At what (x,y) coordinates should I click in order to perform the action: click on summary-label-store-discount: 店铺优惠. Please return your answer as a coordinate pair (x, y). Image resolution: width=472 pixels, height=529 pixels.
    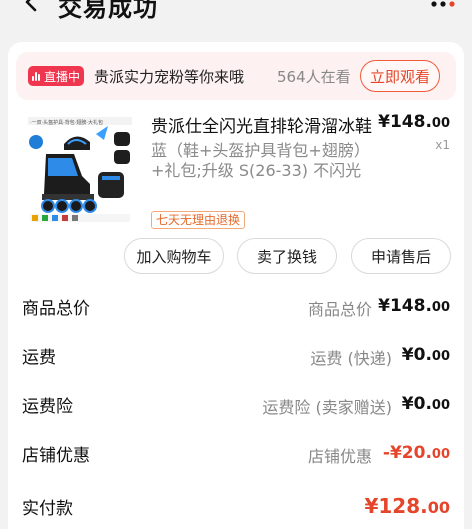
    Looking at the image, I should click on (56, 456).